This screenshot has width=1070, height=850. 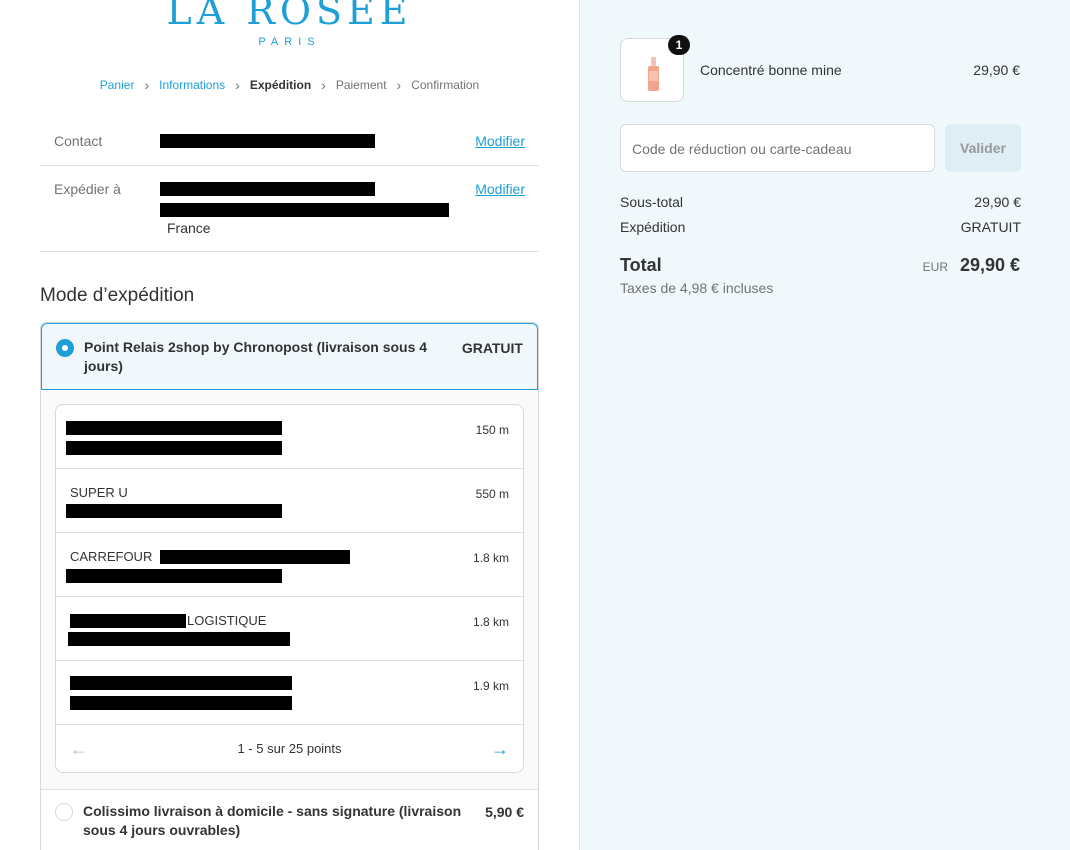 I want to click on pagination-label: 1 - 5 sur 25 points, so click(x=289, y=748).